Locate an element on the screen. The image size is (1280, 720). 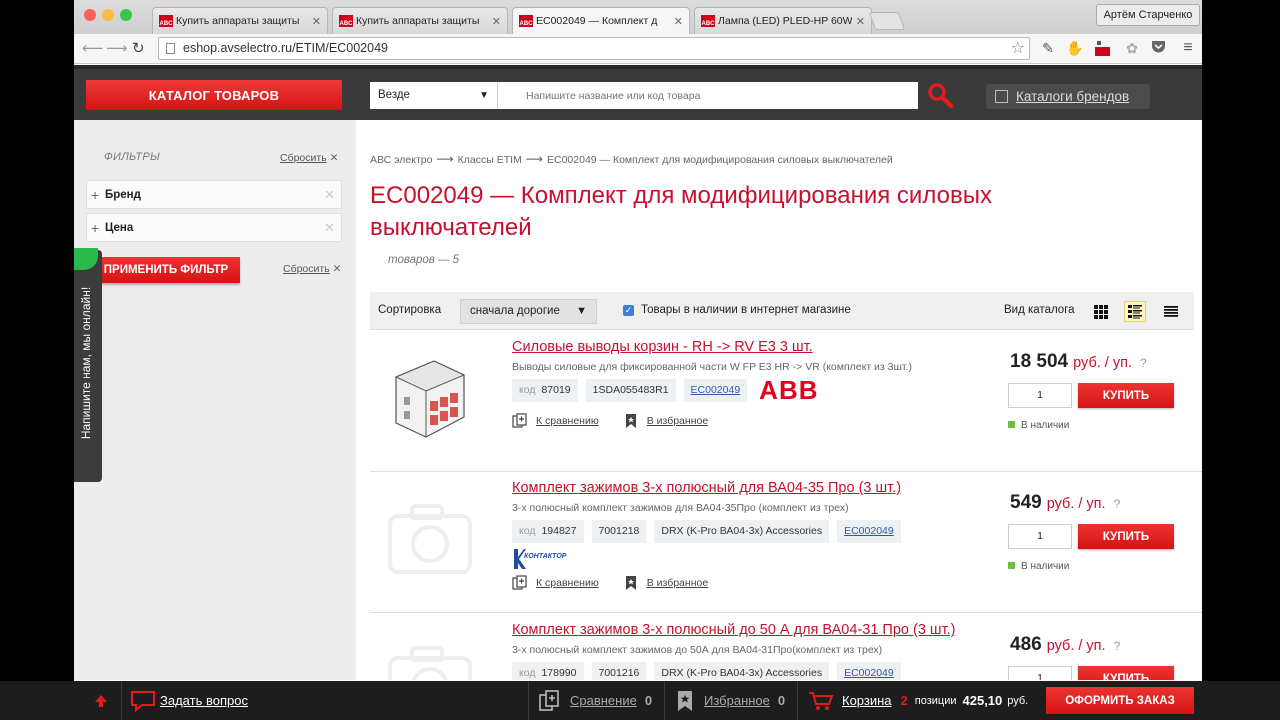
divider is located at coordinates (797, 700).